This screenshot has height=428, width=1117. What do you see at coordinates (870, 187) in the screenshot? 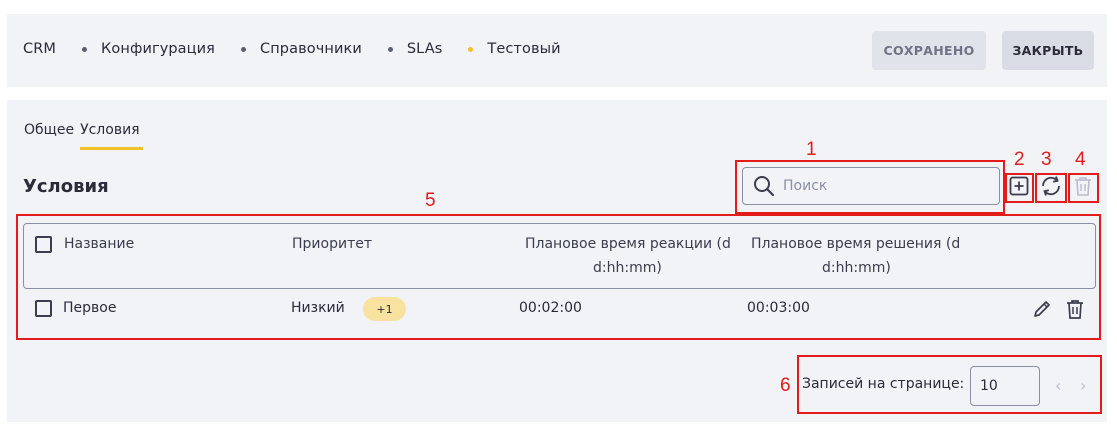
I see `annotation-box-search` at bounding box center [870, 187].